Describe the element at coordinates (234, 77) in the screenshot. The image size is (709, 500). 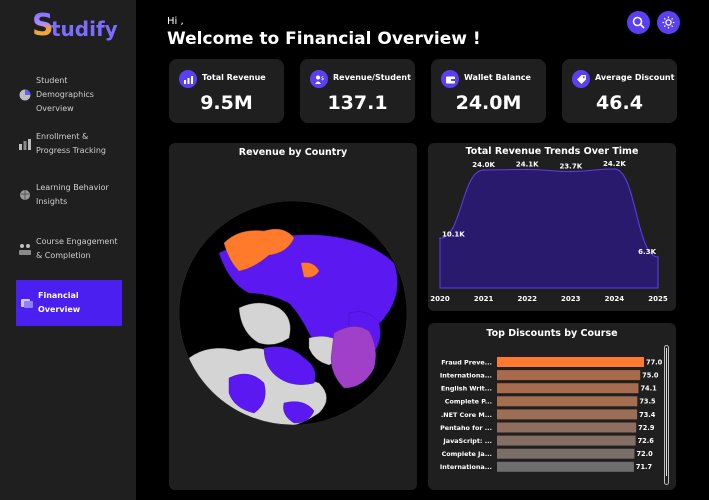
I see `kpi-label: Total Revenue` at that location.